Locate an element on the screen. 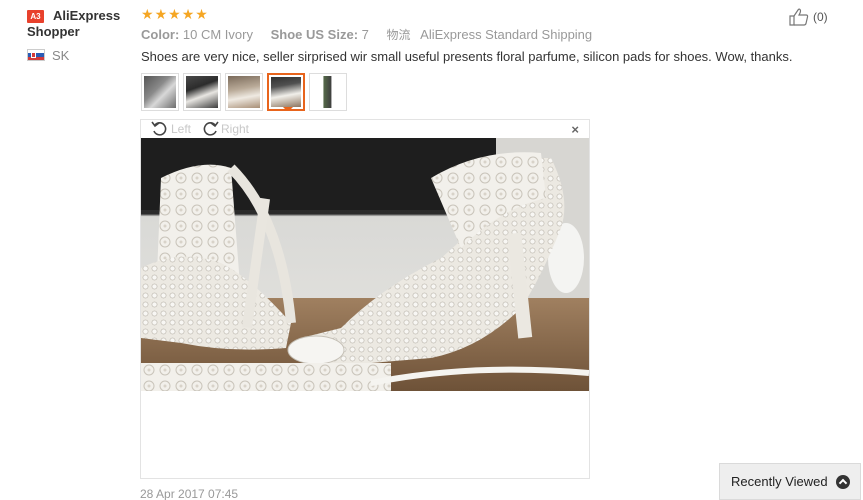  rating-stars: ★ ★ ★ ★ ★ is located at coordinates (174, 14).